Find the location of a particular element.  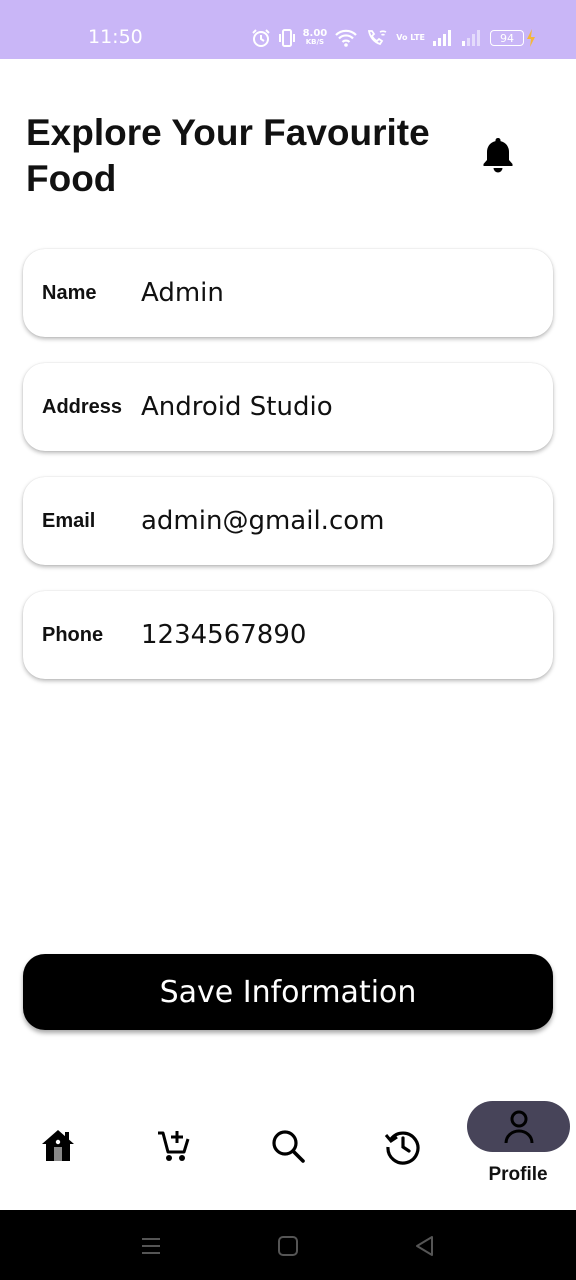

back-triangle-icon is located at coordinates (425, 1246).